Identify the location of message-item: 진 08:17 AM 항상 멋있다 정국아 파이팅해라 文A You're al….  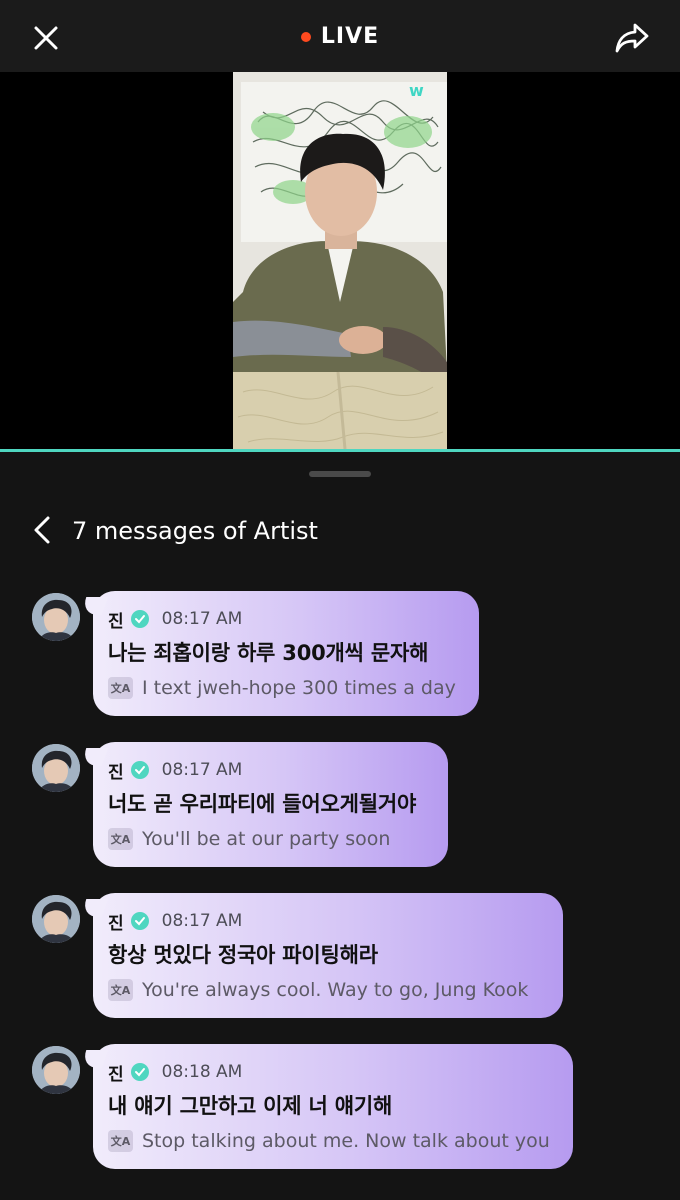
(340, 957).